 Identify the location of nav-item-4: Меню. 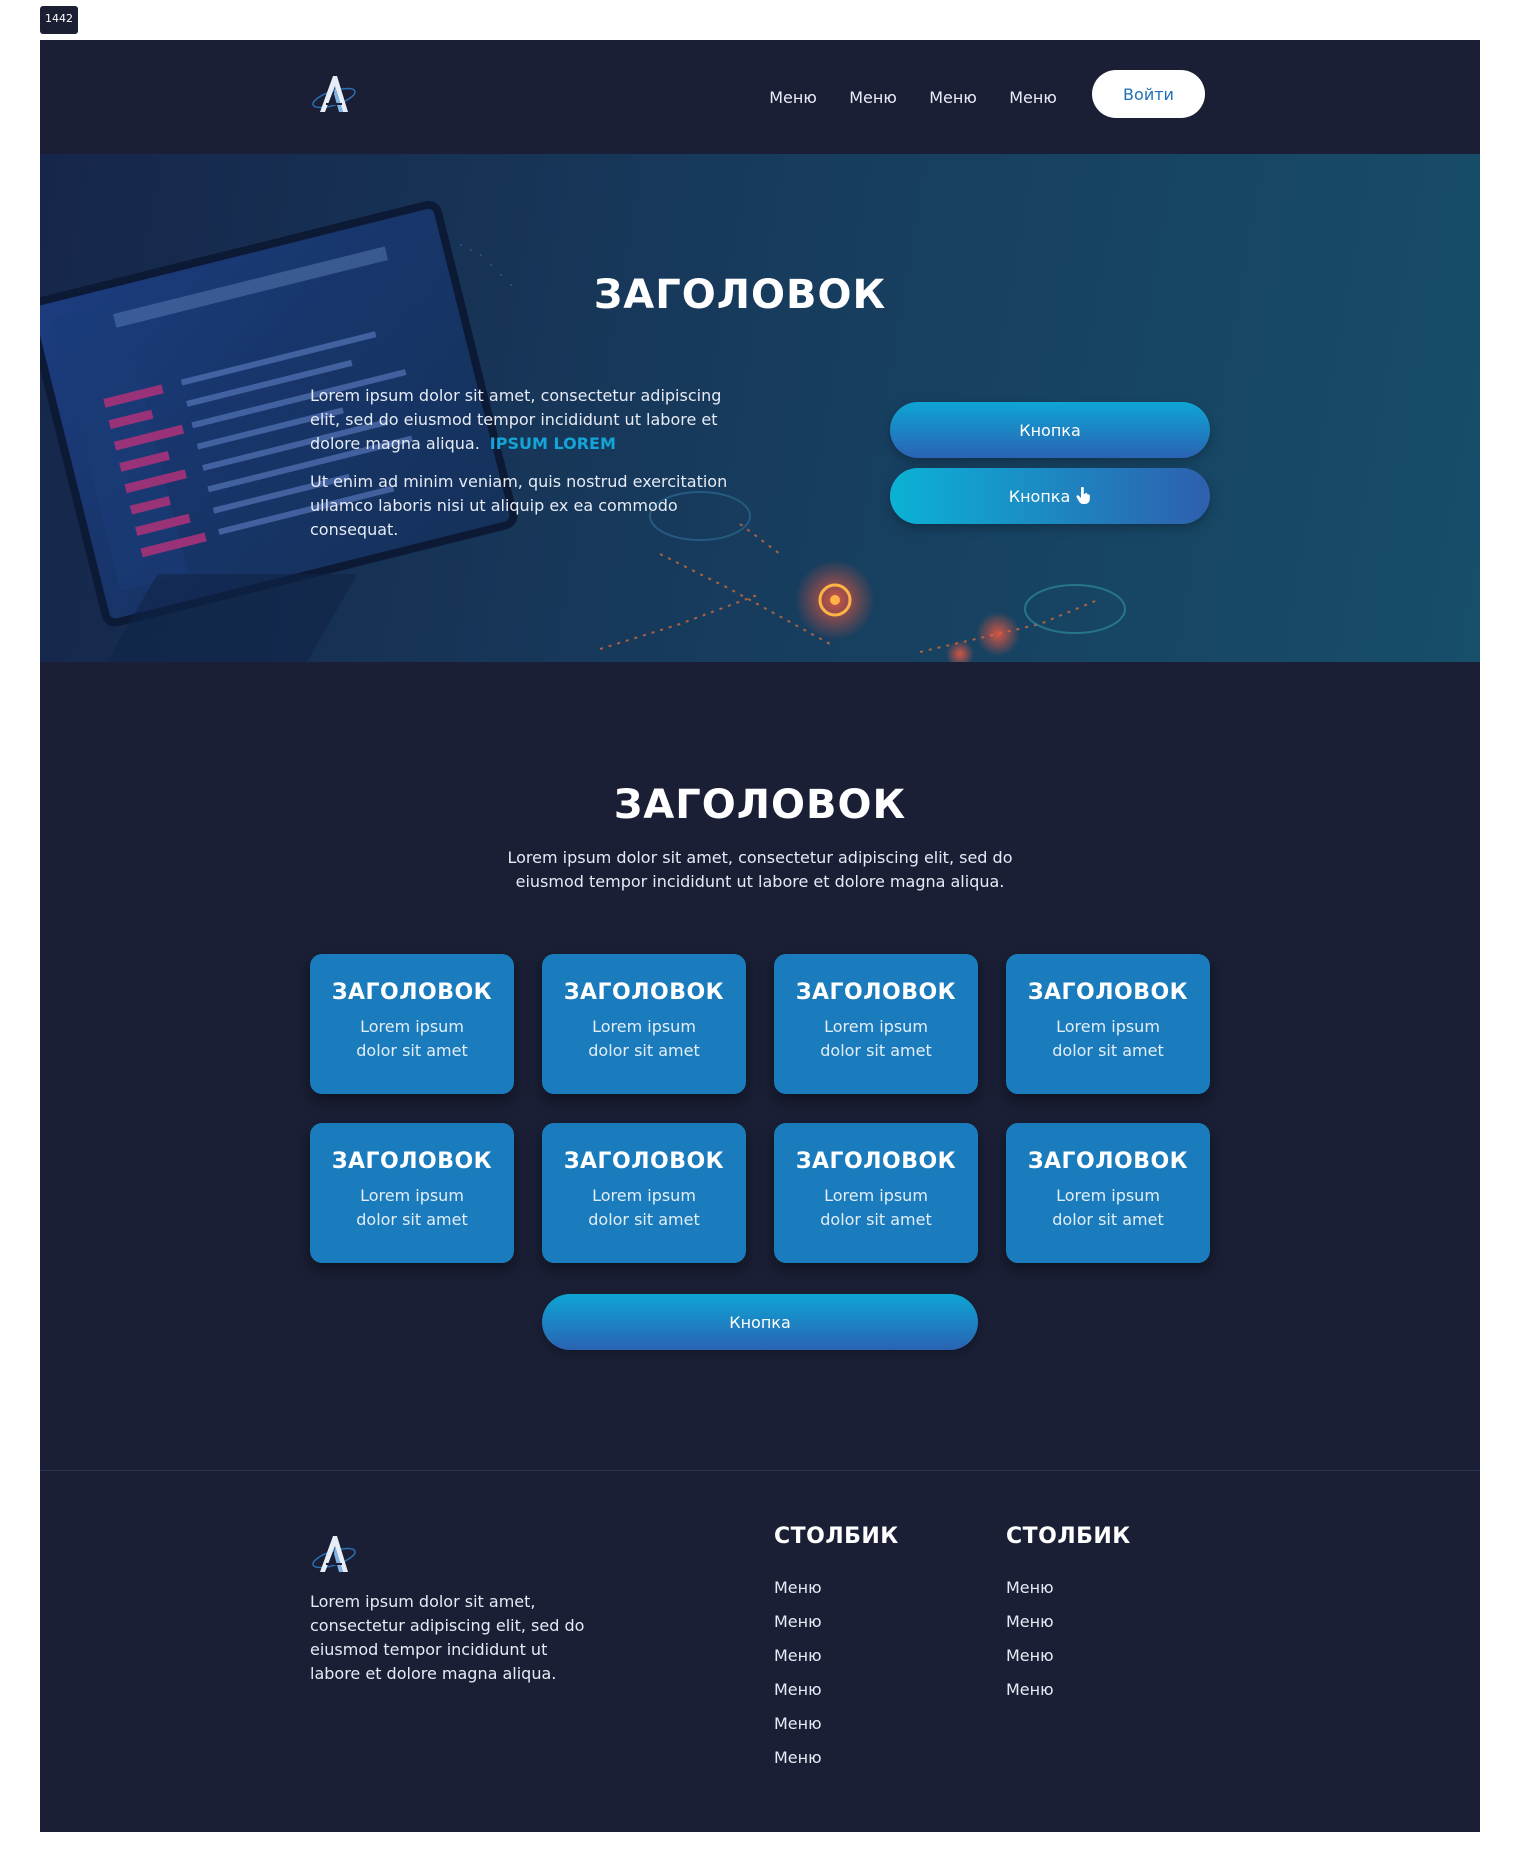
(1033, 97).